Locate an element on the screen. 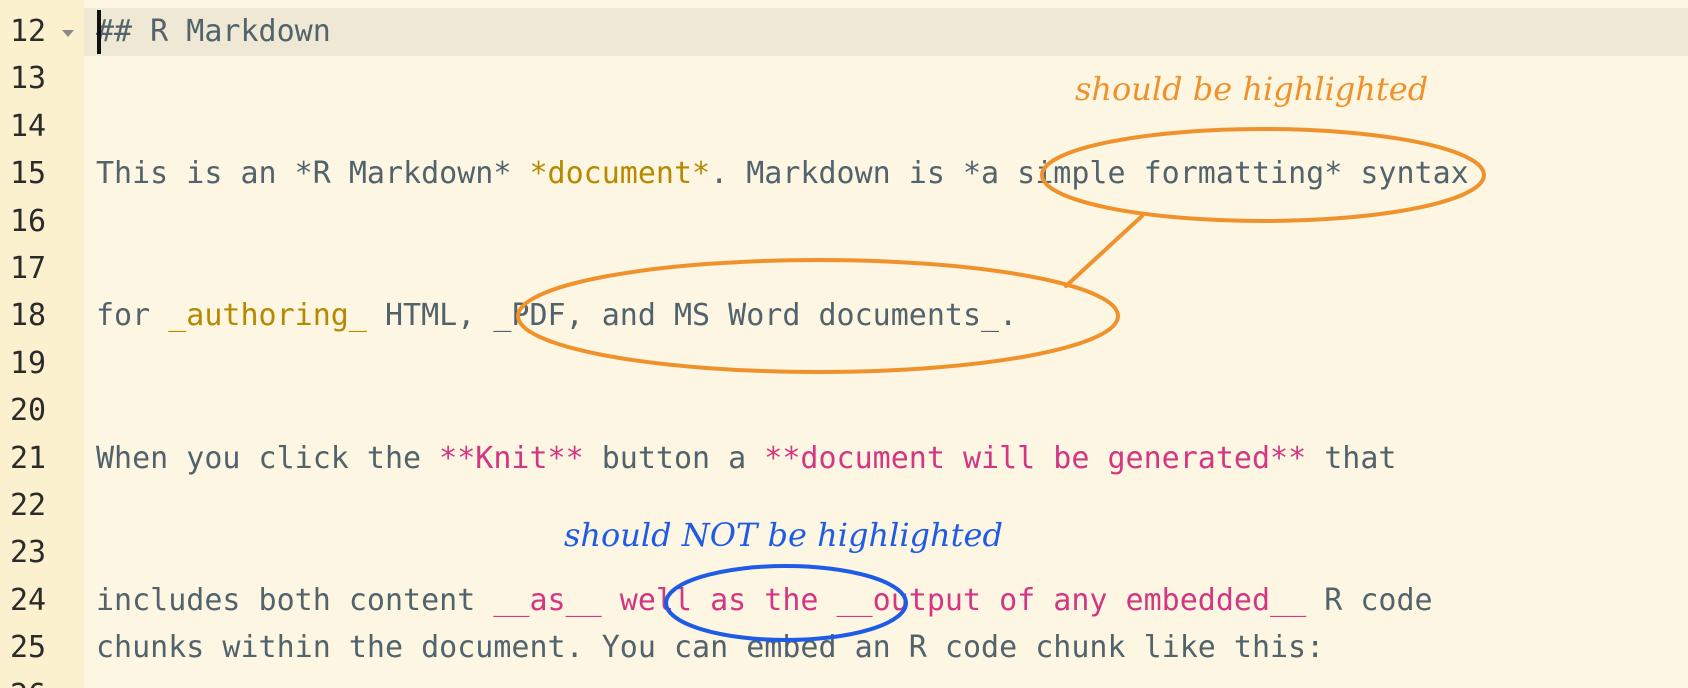 Image resolution: width=1688 pixels, height=688 pixels. should-not-be-highlighted-note: should NOT be highlighted is located at coordinates (783, 535).